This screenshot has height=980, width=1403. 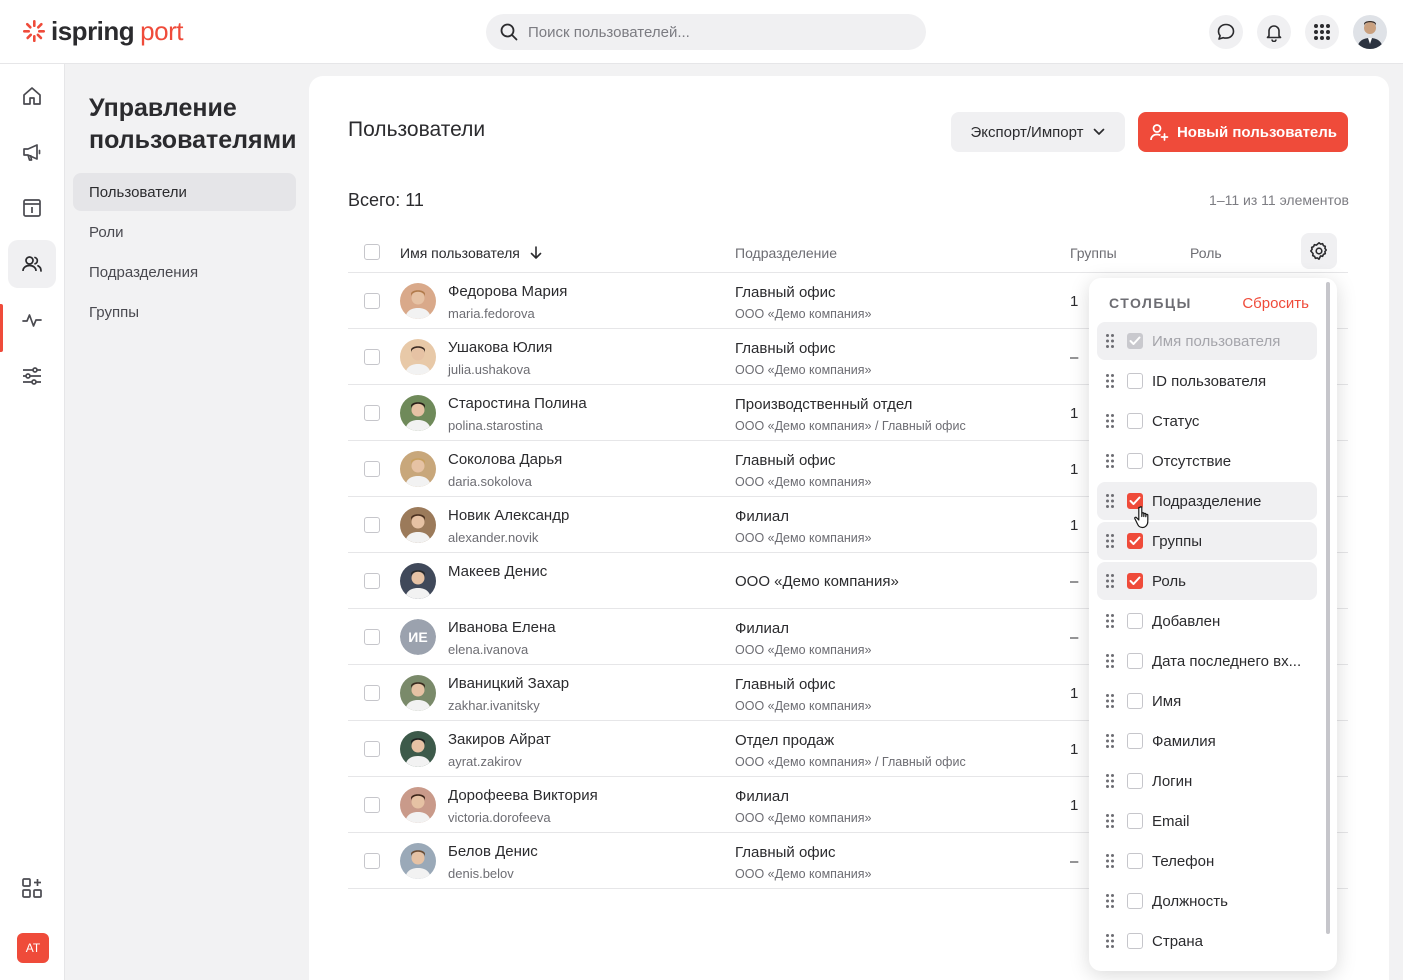 I want to click on user-photo-icon, so click(x=1370, y=32).